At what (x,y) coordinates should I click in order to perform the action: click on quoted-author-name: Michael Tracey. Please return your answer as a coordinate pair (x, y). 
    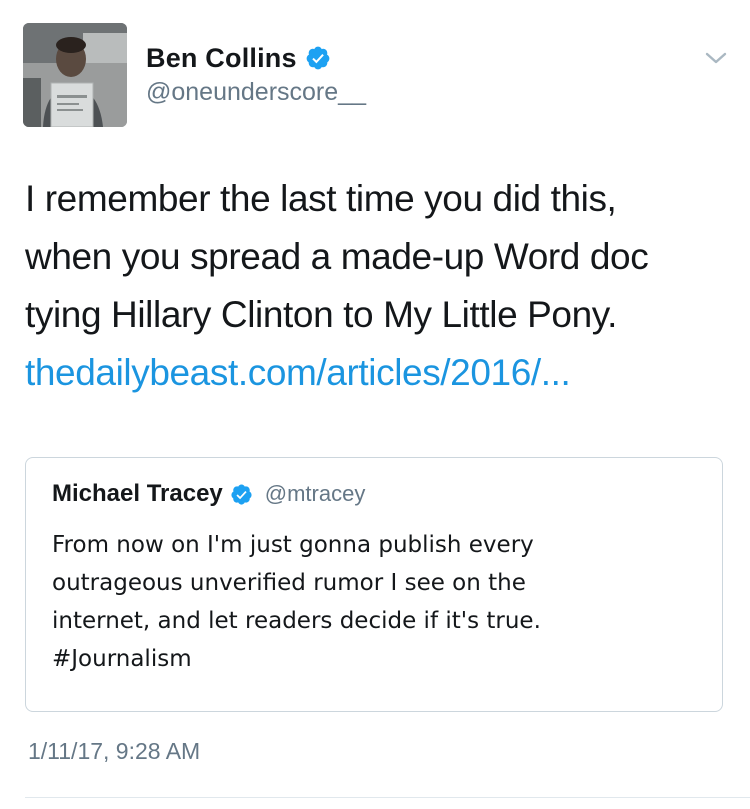
    Looking at the image, I should click on (137, 494).